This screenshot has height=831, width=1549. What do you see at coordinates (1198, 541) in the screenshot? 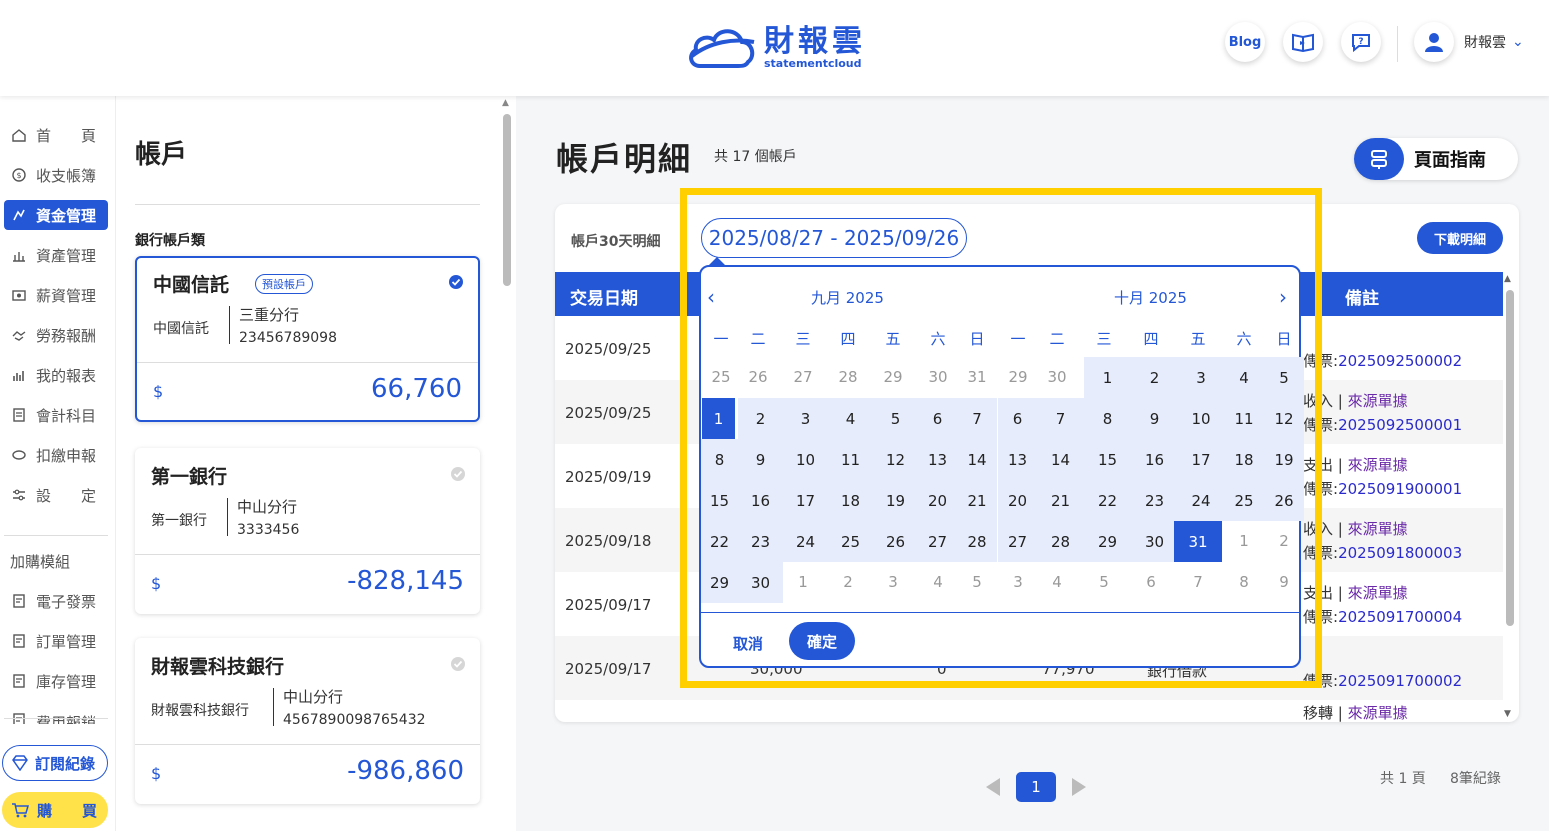
I see `calendar-day: 31` at bounding box center [1198, 541].